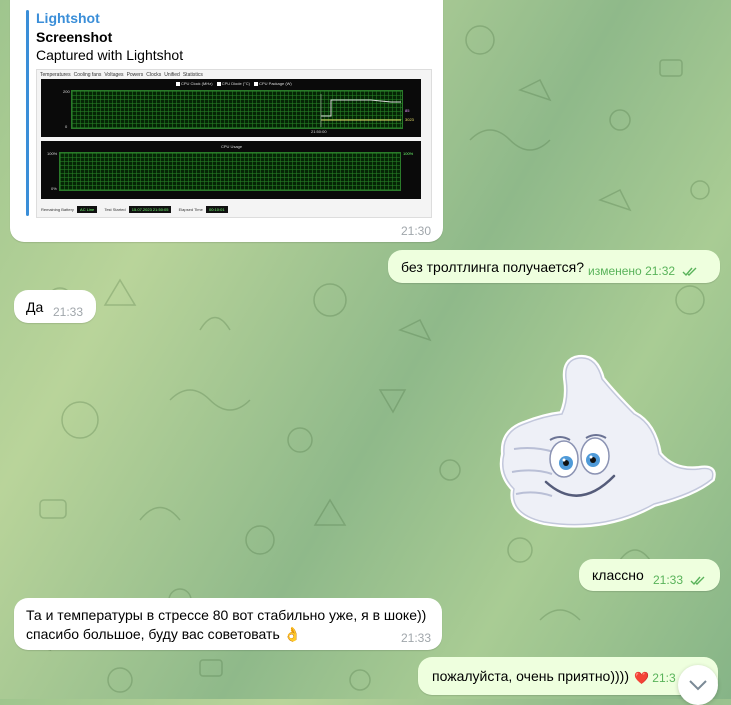 The width and height of the screenshot is (731, 705). Describe the element at coordinates (164, 634) in the screenshot. I see `message-text-line-2: спасибо большое, буду вас советовать 👌` at that location.